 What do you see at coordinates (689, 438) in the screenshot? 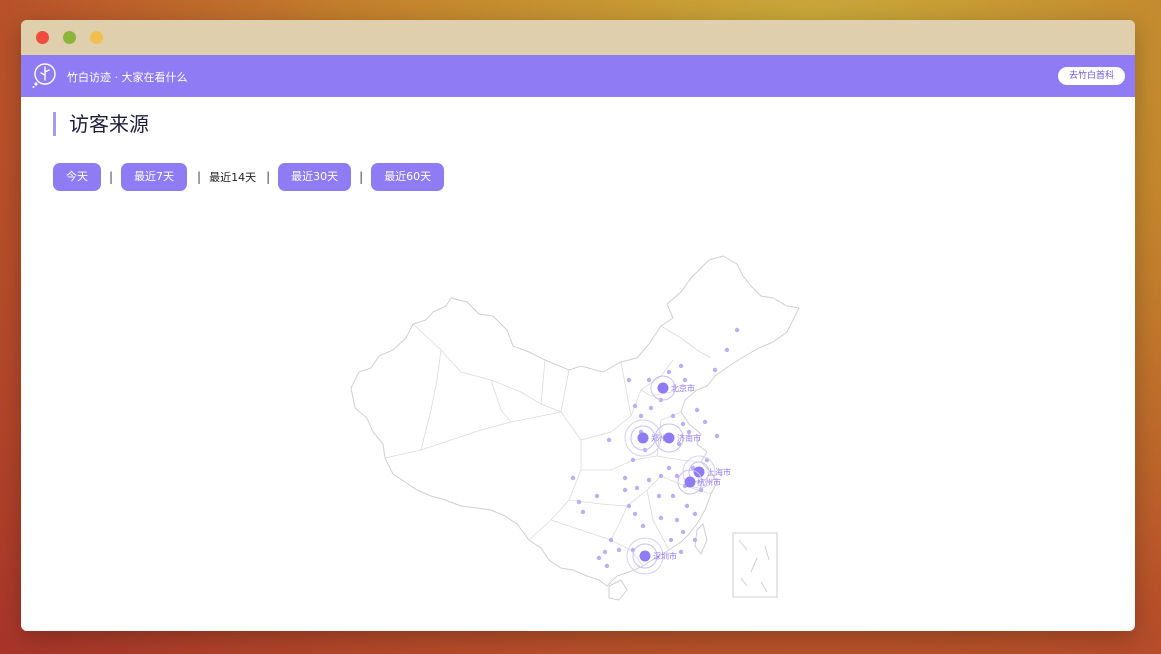
I see `city-label: 济南市` at bounding box center [689, 438].